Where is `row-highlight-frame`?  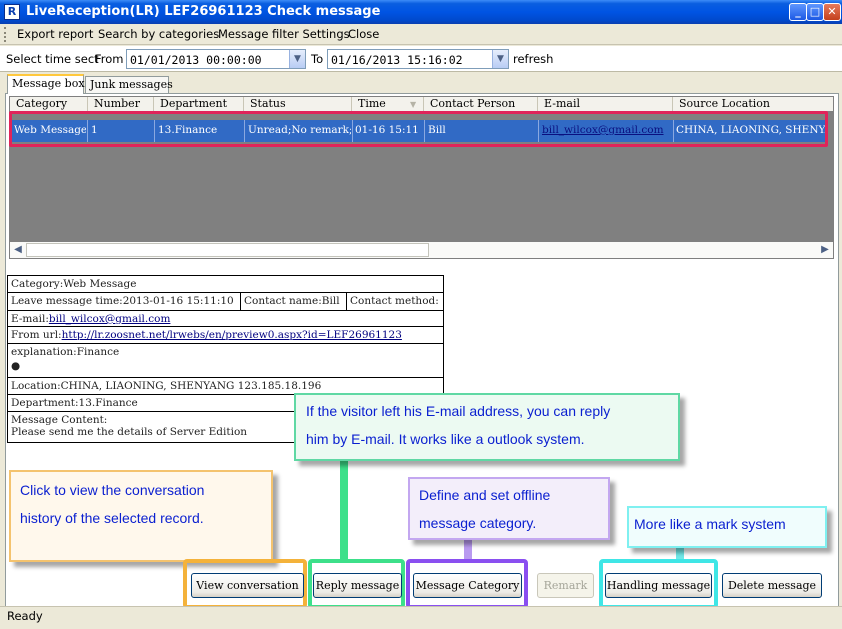 row-highlight-frame is located at coordinates (418, 129).